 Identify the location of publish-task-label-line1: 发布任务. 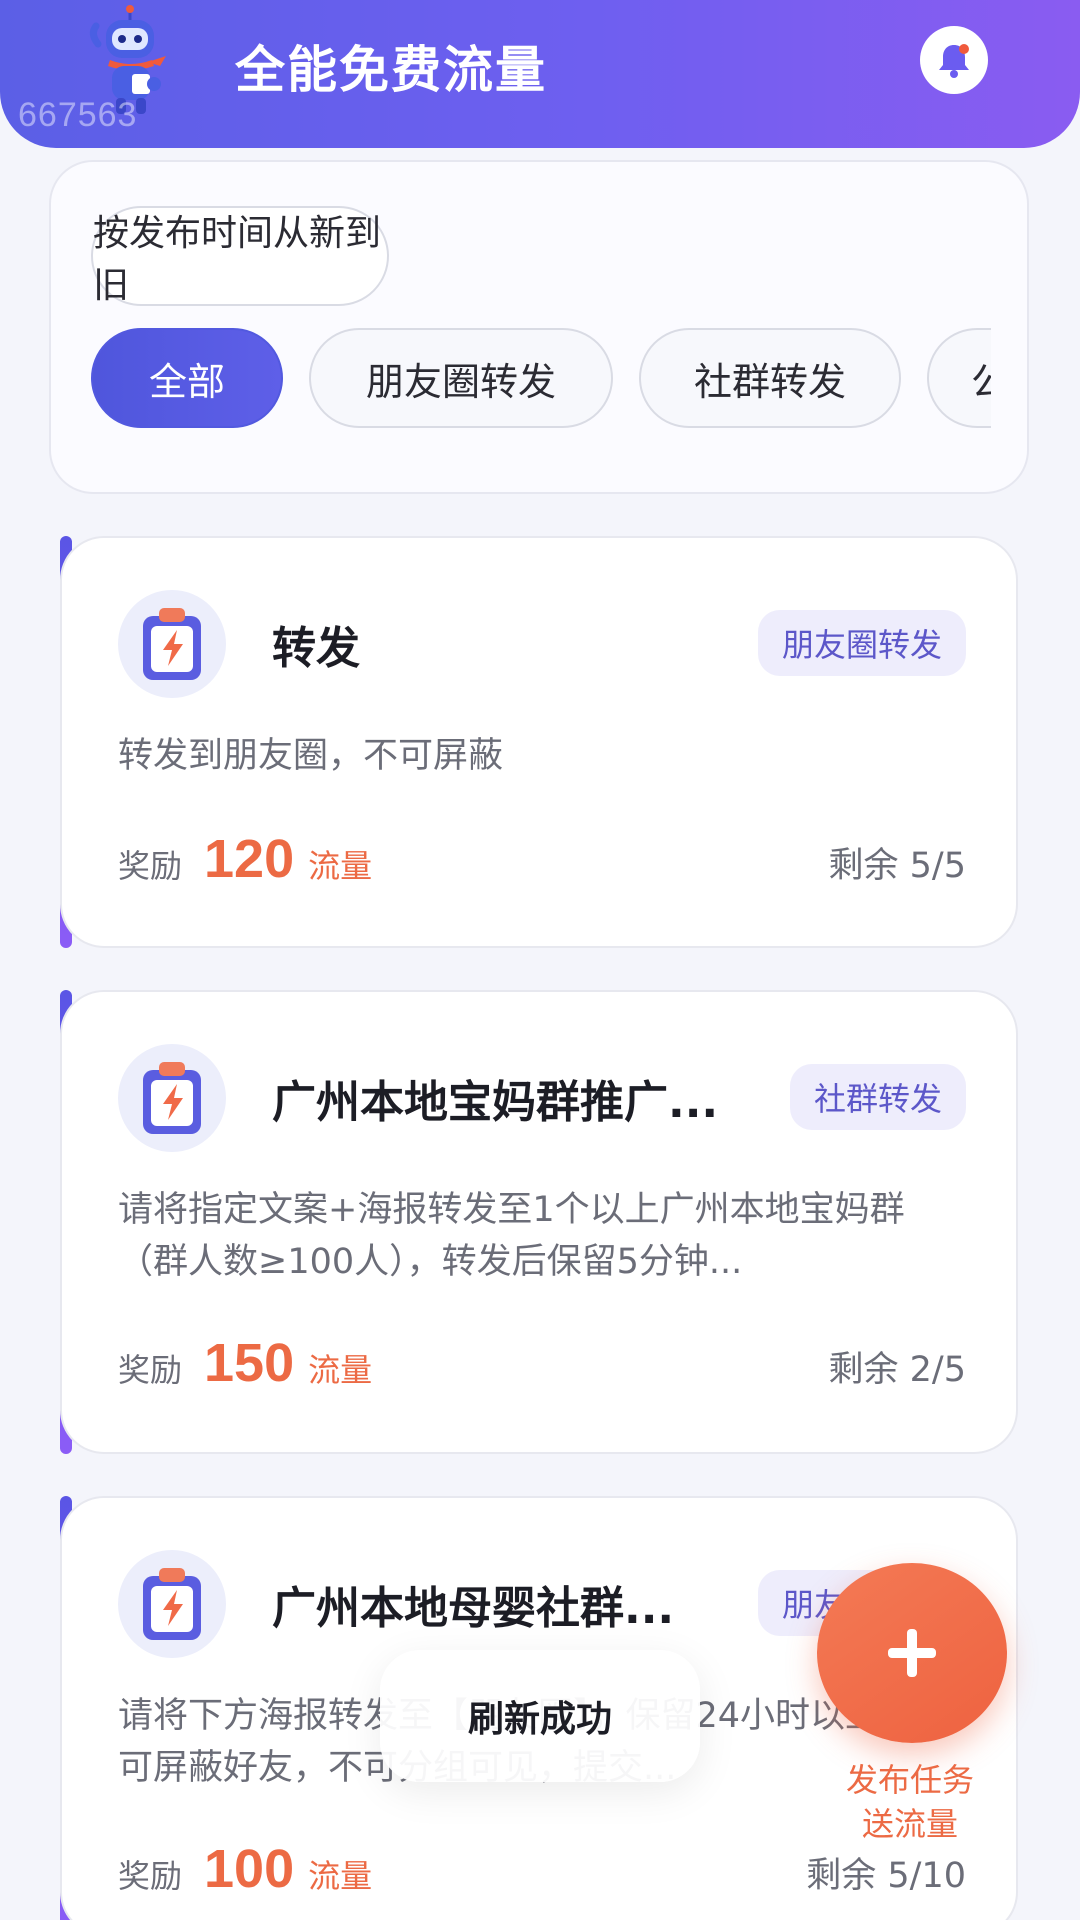
(909, 1780).